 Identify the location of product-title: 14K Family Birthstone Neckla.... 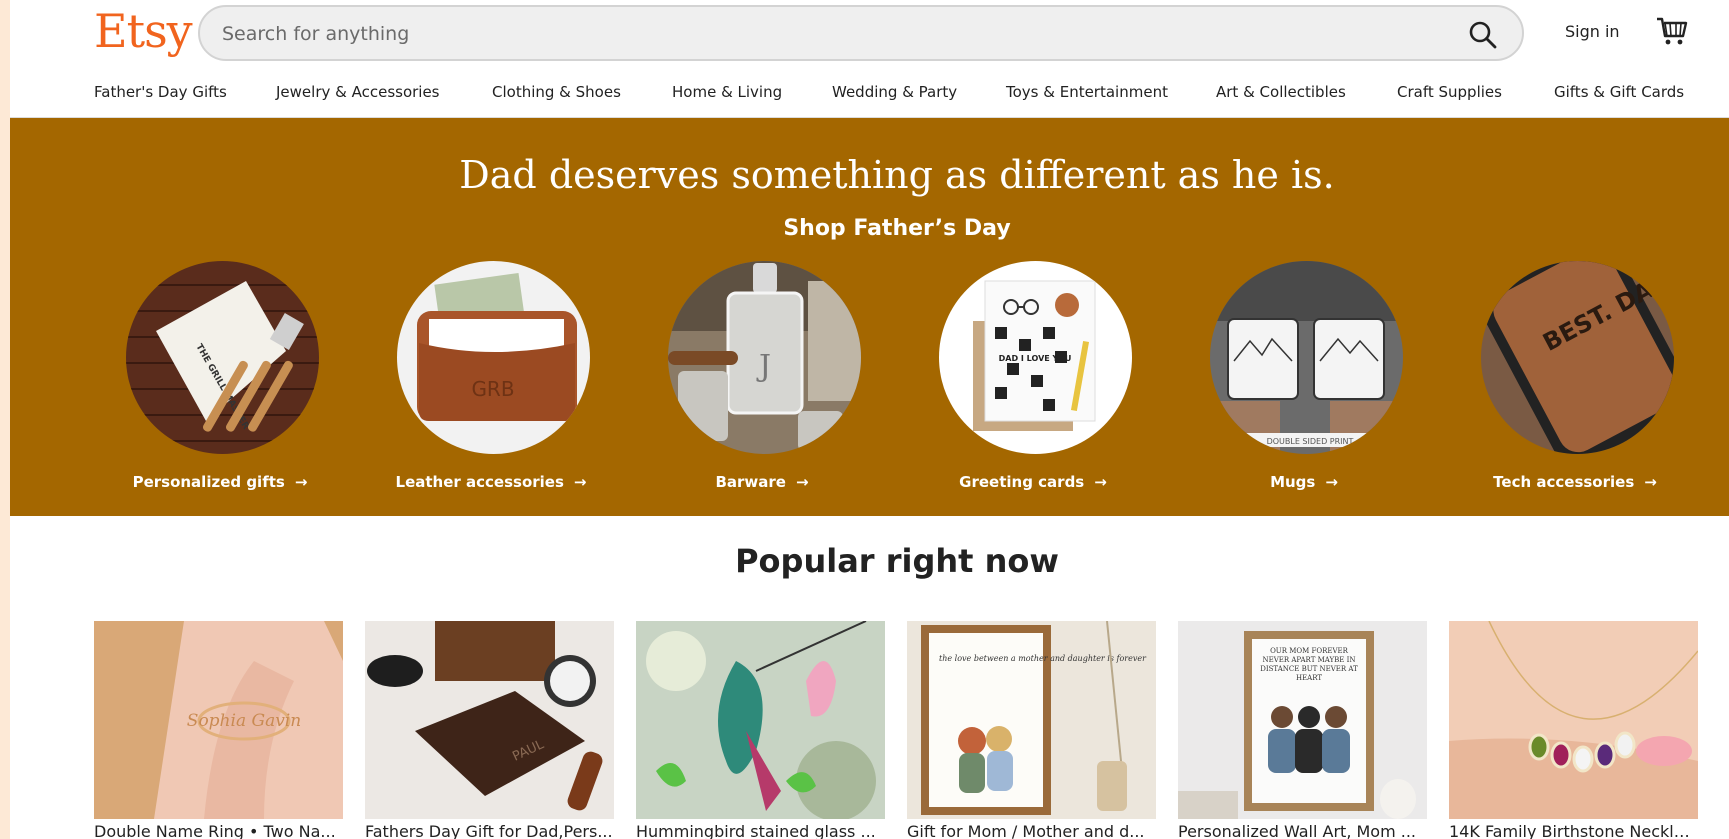
(1573, 830).